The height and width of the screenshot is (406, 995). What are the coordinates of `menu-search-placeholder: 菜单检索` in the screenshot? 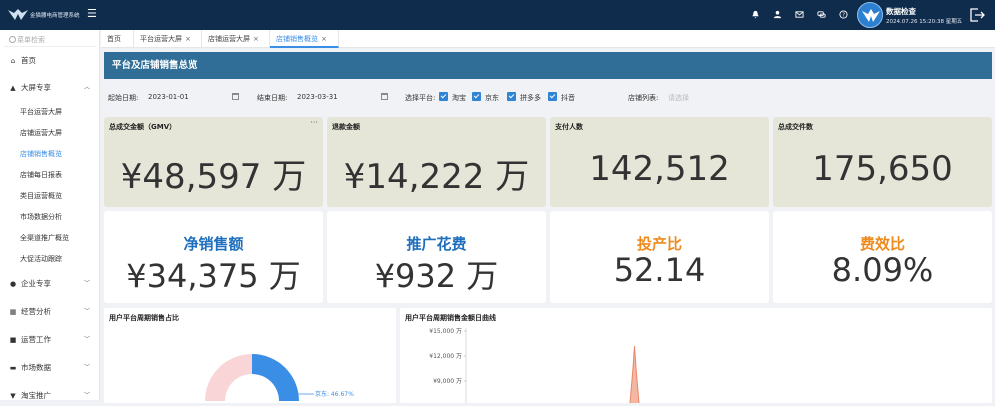 It's located at (31, 40).